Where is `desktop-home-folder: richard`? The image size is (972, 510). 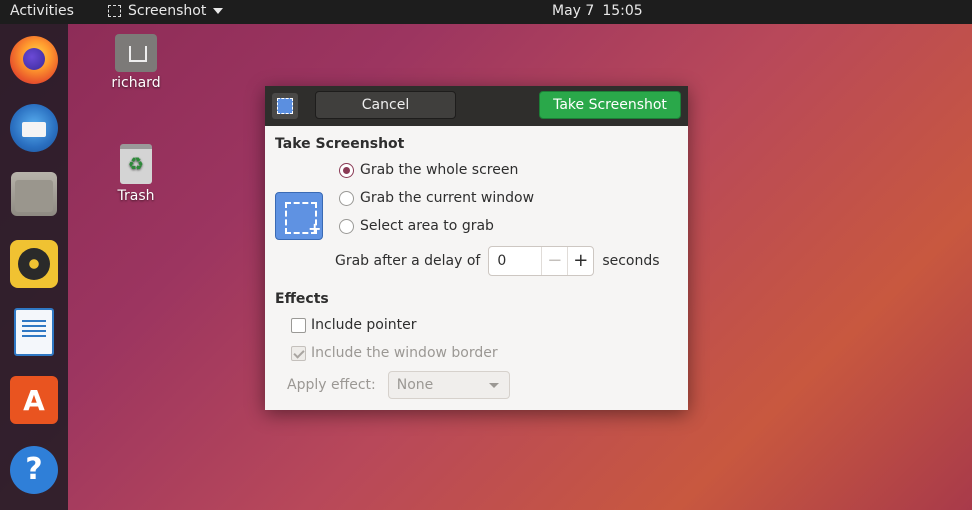
desktop-home-folder: richard is located at coordinates (136, 62).